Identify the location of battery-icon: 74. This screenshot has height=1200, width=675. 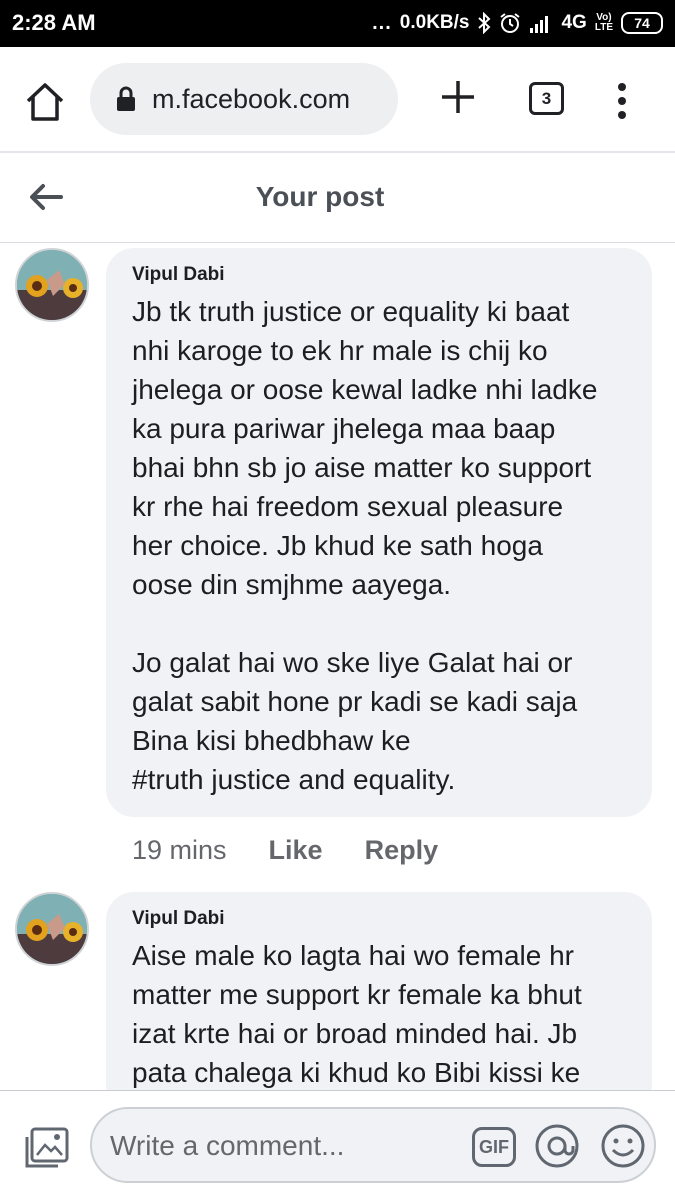
(642, 23).